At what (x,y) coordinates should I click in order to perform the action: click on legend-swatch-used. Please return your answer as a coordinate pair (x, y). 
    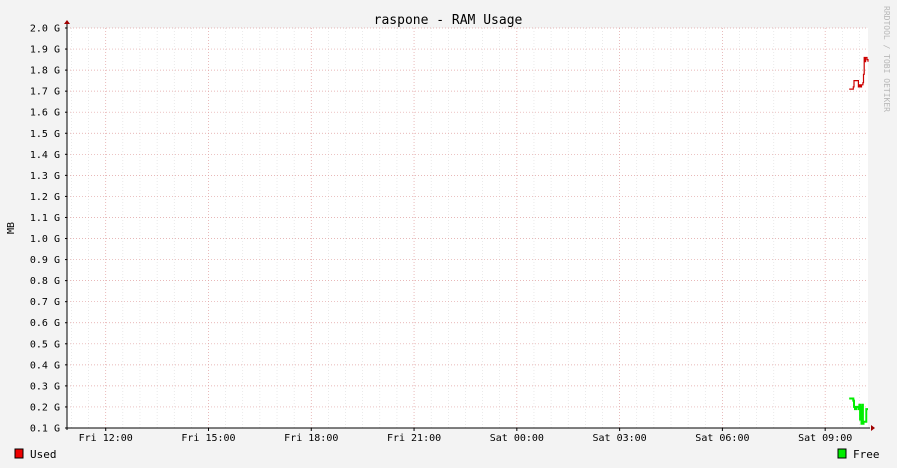
    Looking at the image, I should click on (19, 453).